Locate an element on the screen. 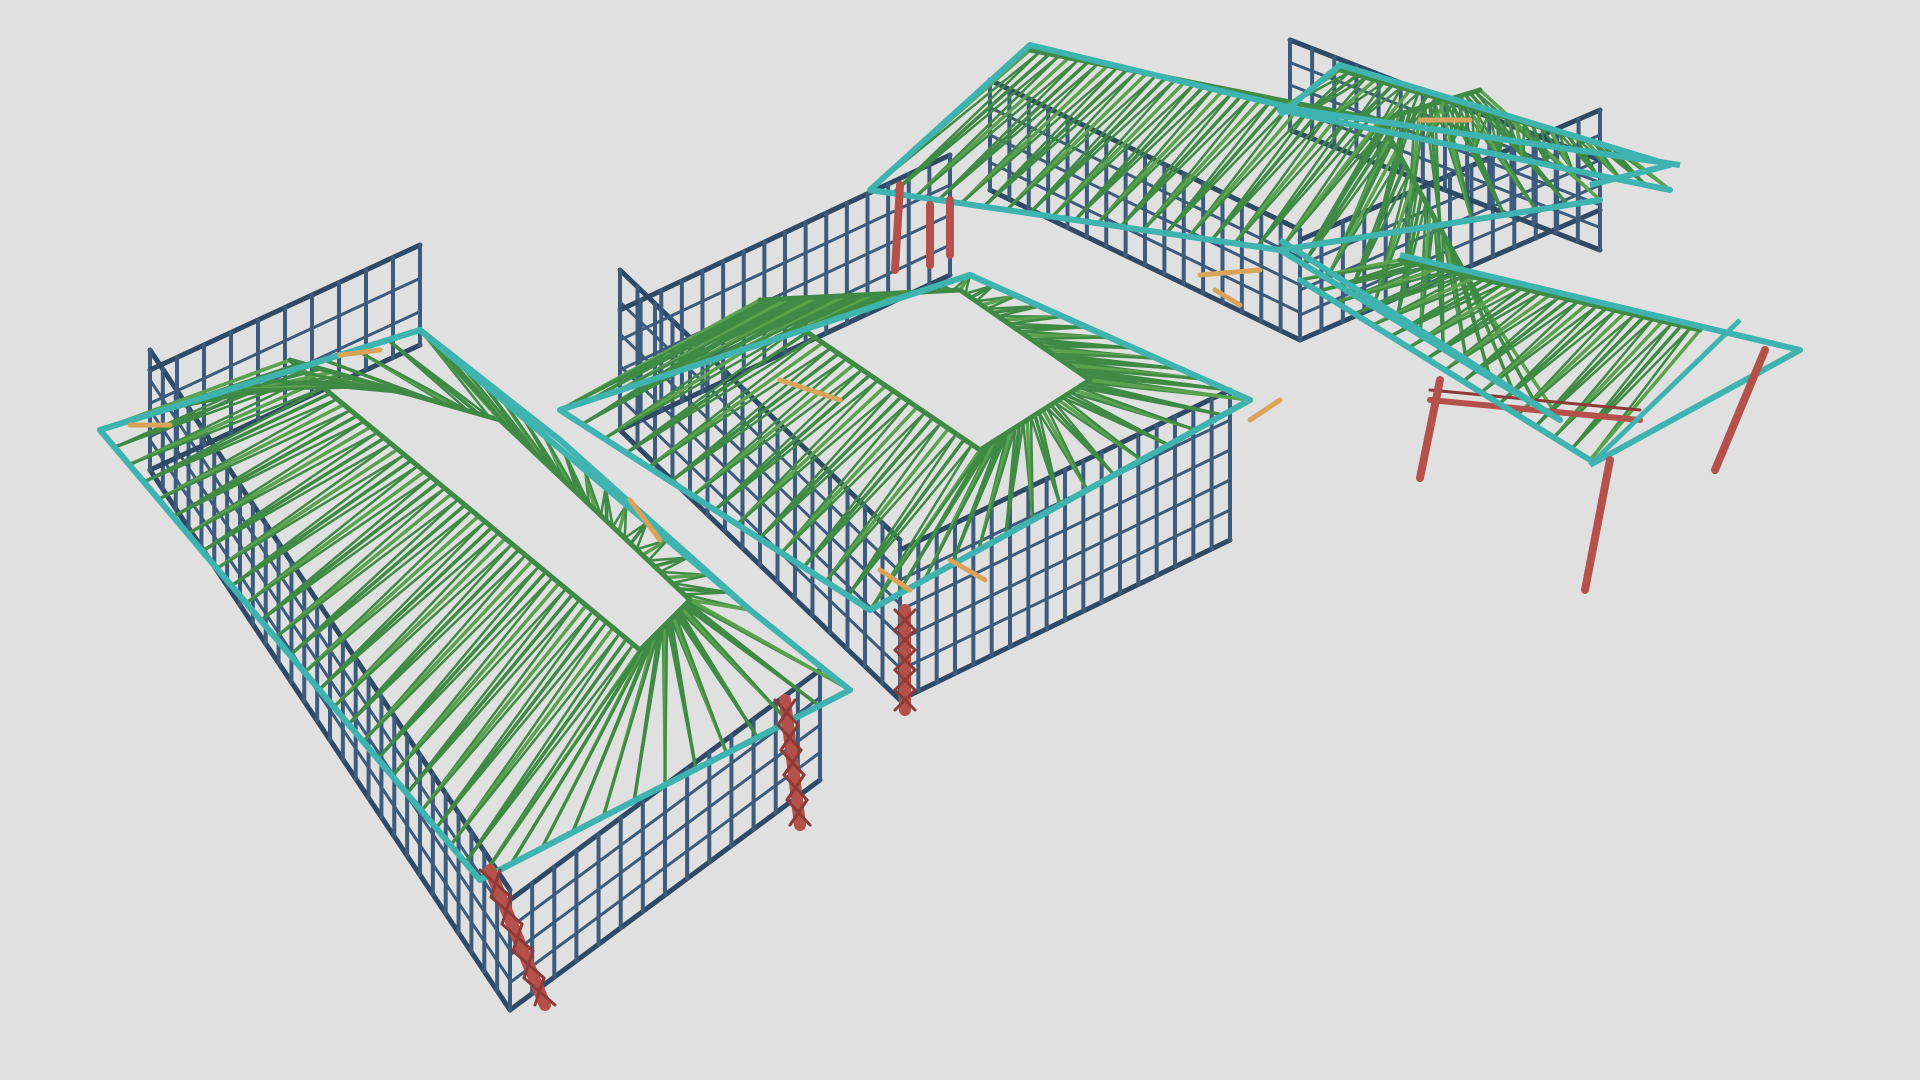 This screenshot has height=1080, width=1920. center-wing-roof-b-web is located at coordinates (1032, 469).